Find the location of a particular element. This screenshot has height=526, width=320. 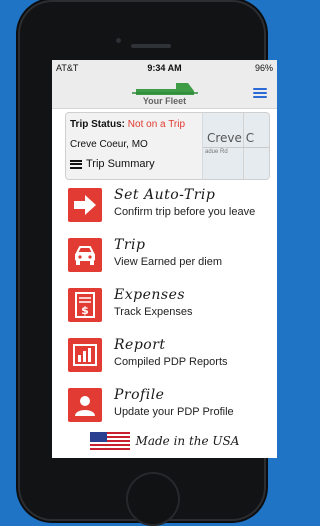

status-bar: AT&T 9:34 AM 96% is located at coordinates (164, 68).